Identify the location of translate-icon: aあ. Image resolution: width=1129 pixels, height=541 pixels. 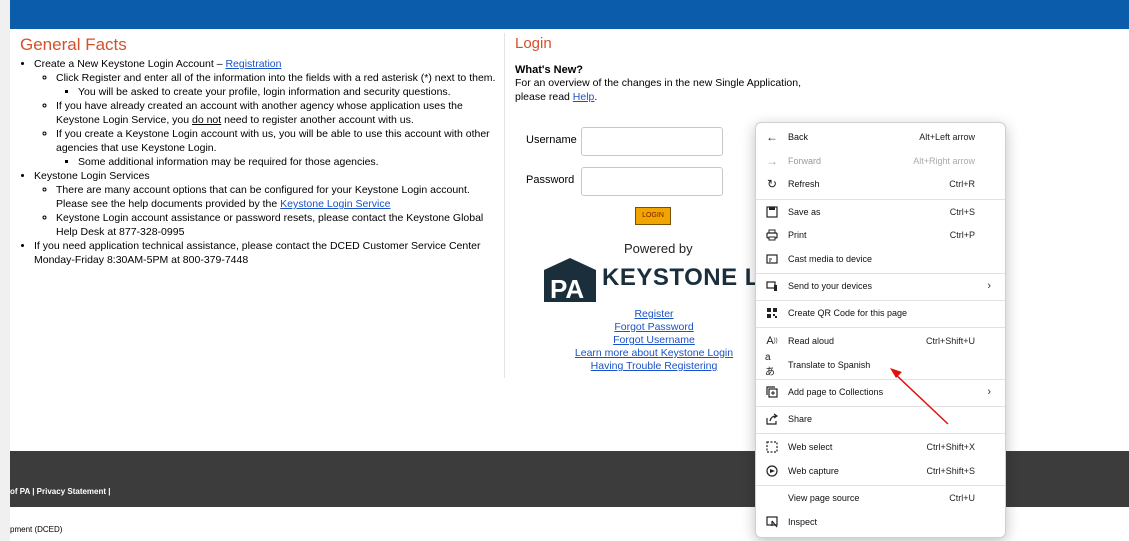
(770, 365).